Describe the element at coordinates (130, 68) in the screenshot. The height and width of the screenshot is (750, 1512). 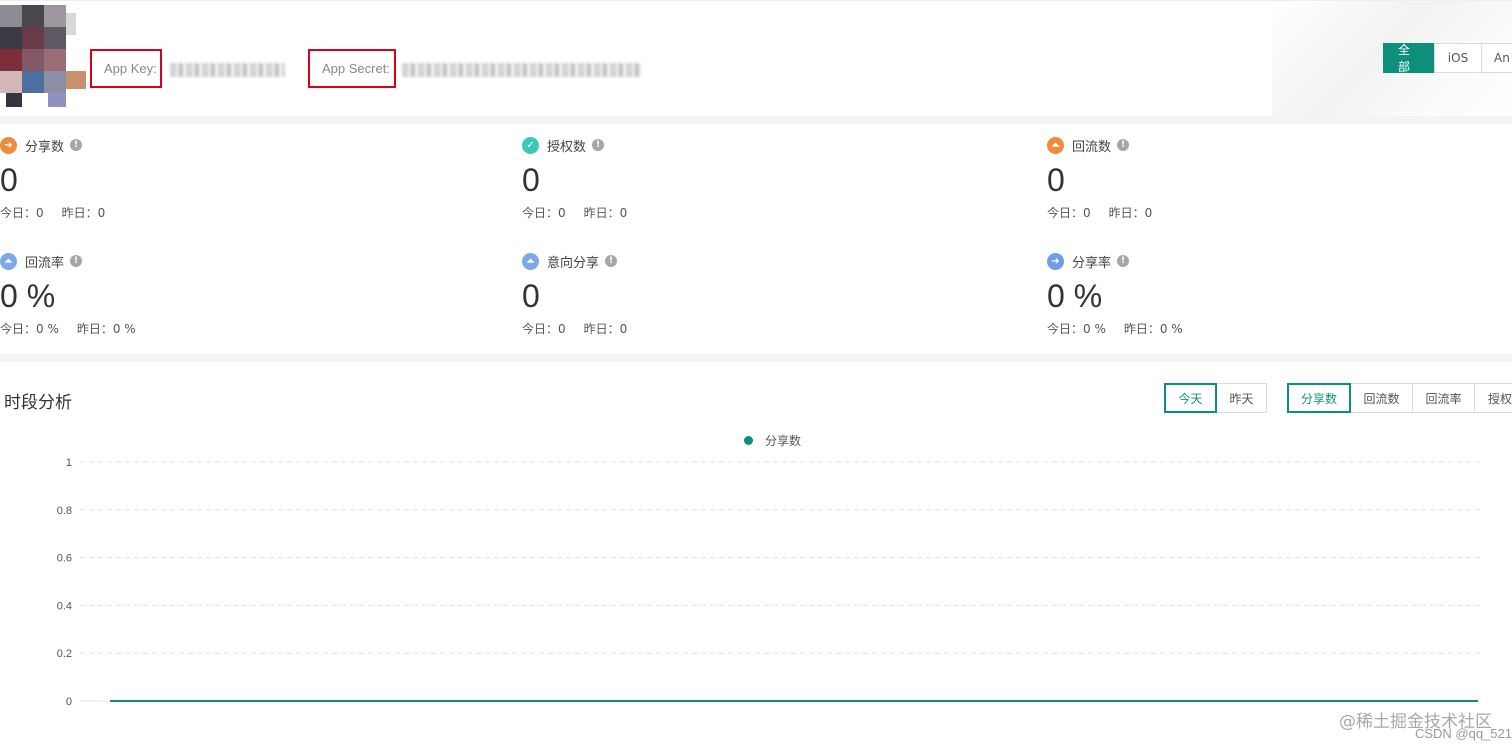
I see `app-key-label: App Key:` at that location.